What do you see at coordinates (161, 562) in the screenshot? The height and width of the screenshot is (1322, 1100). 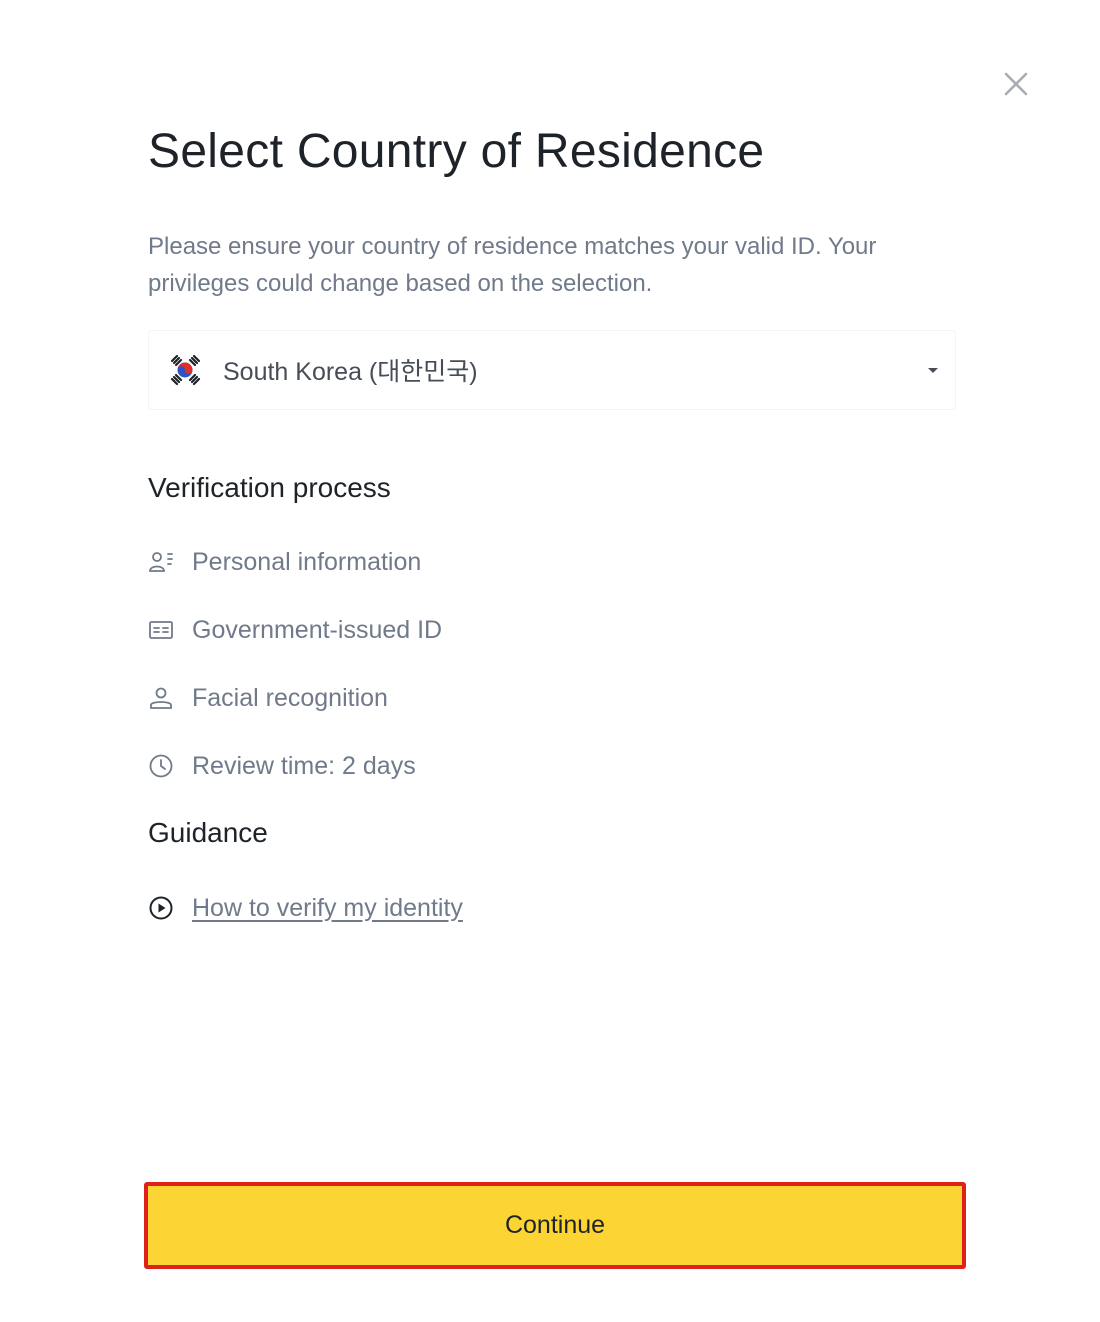 I see `personal-info-icon` at bounding box center [161, 562].